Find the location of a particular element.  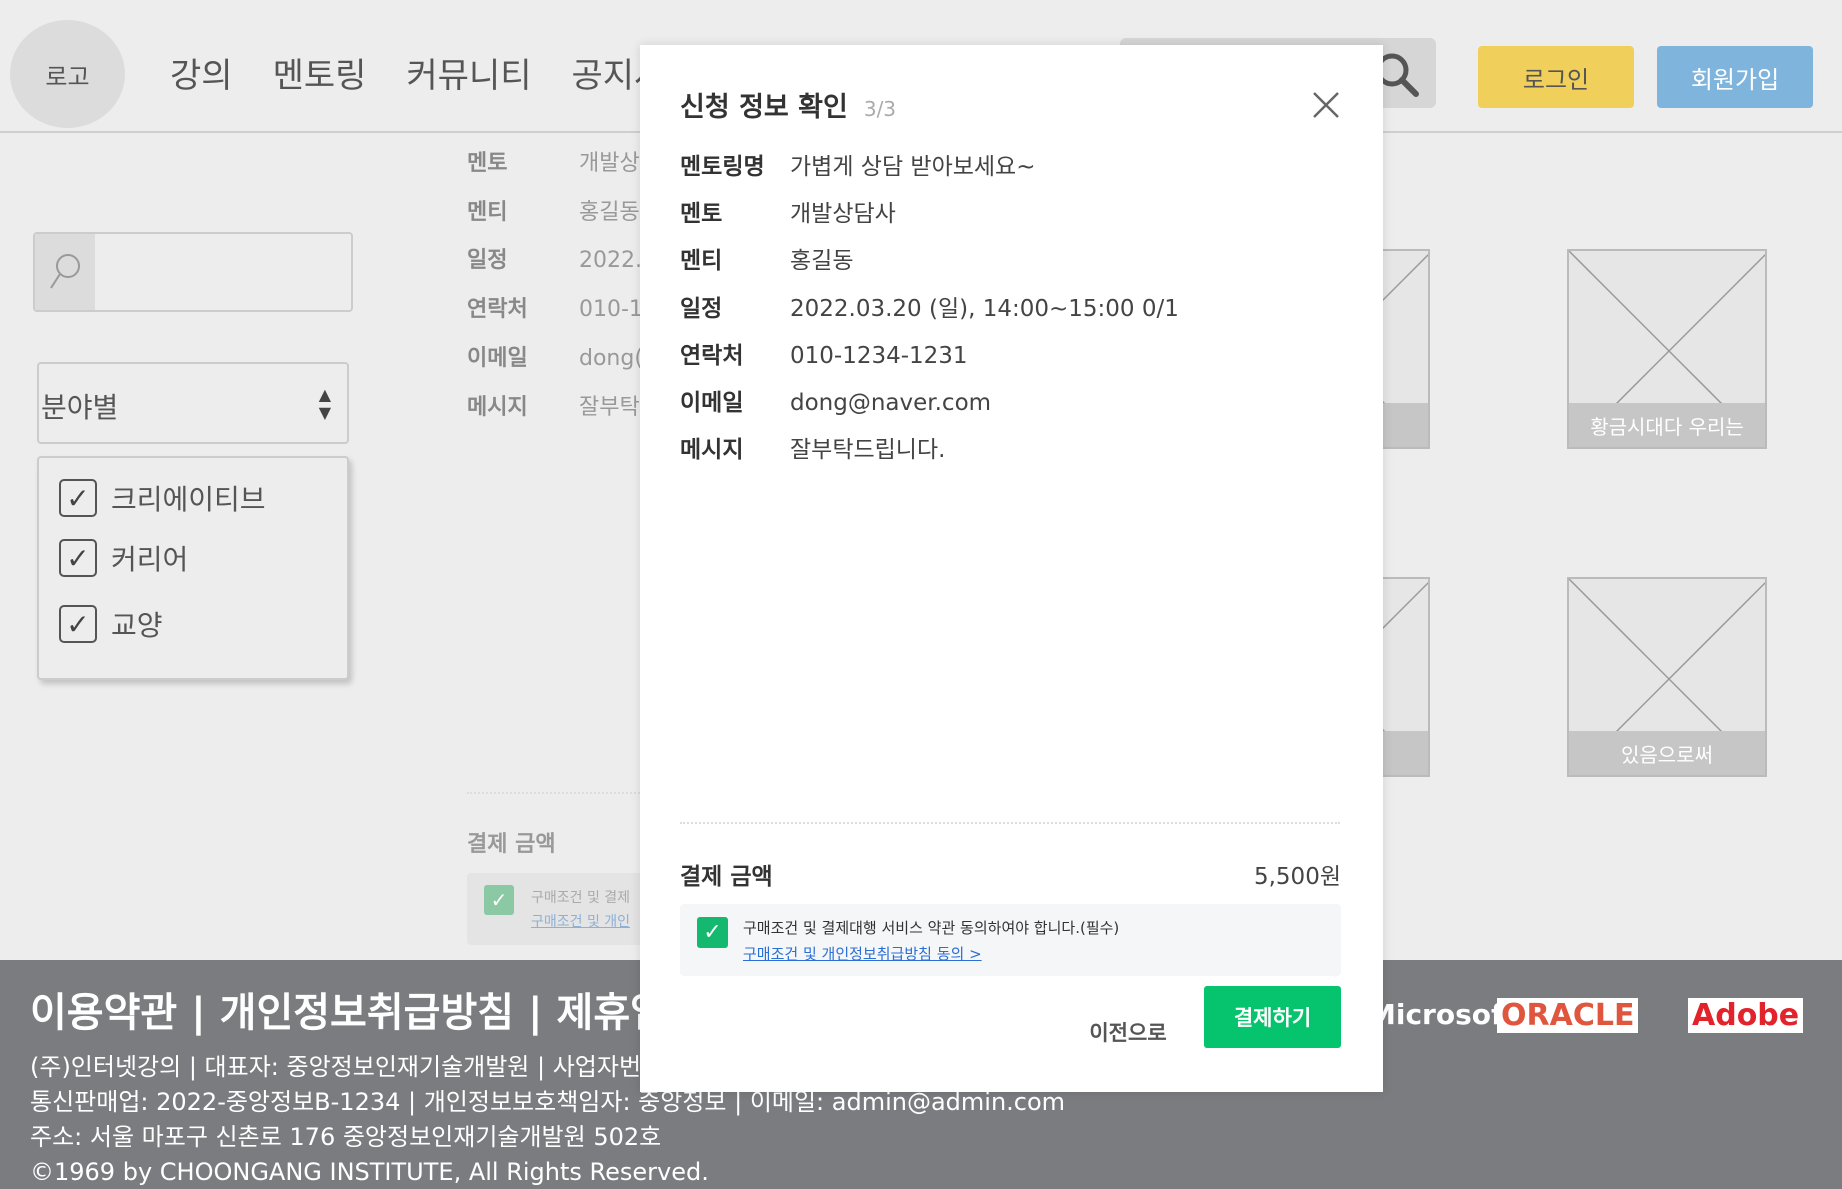

info-row-schedule: 일정 2022.03.20 (일), 14:00~15:00 0/1 is located at coordinates (929, 306).